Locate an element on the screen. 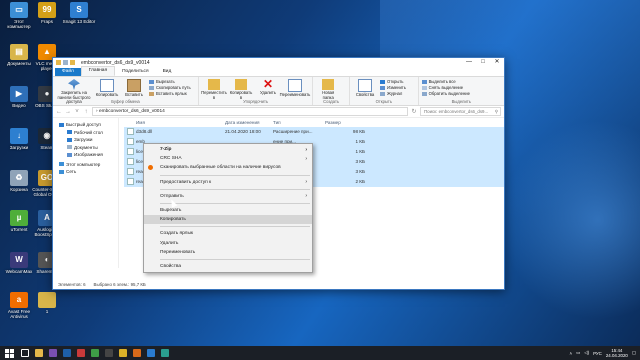  context-menu-item: Свойства is located at coordinates (228, 266).